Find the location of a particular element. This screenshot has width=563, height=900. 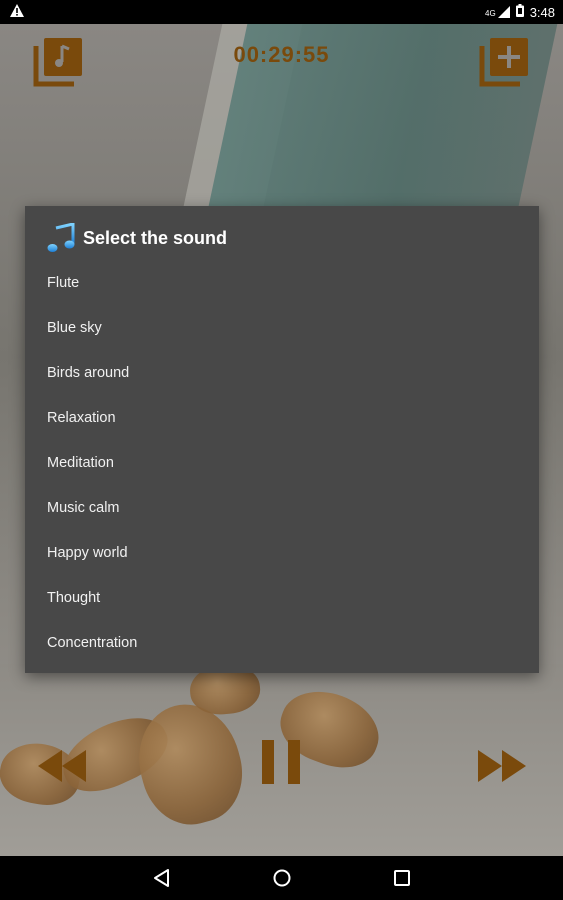

system-nav-bar is located at coordinates (281, 878).